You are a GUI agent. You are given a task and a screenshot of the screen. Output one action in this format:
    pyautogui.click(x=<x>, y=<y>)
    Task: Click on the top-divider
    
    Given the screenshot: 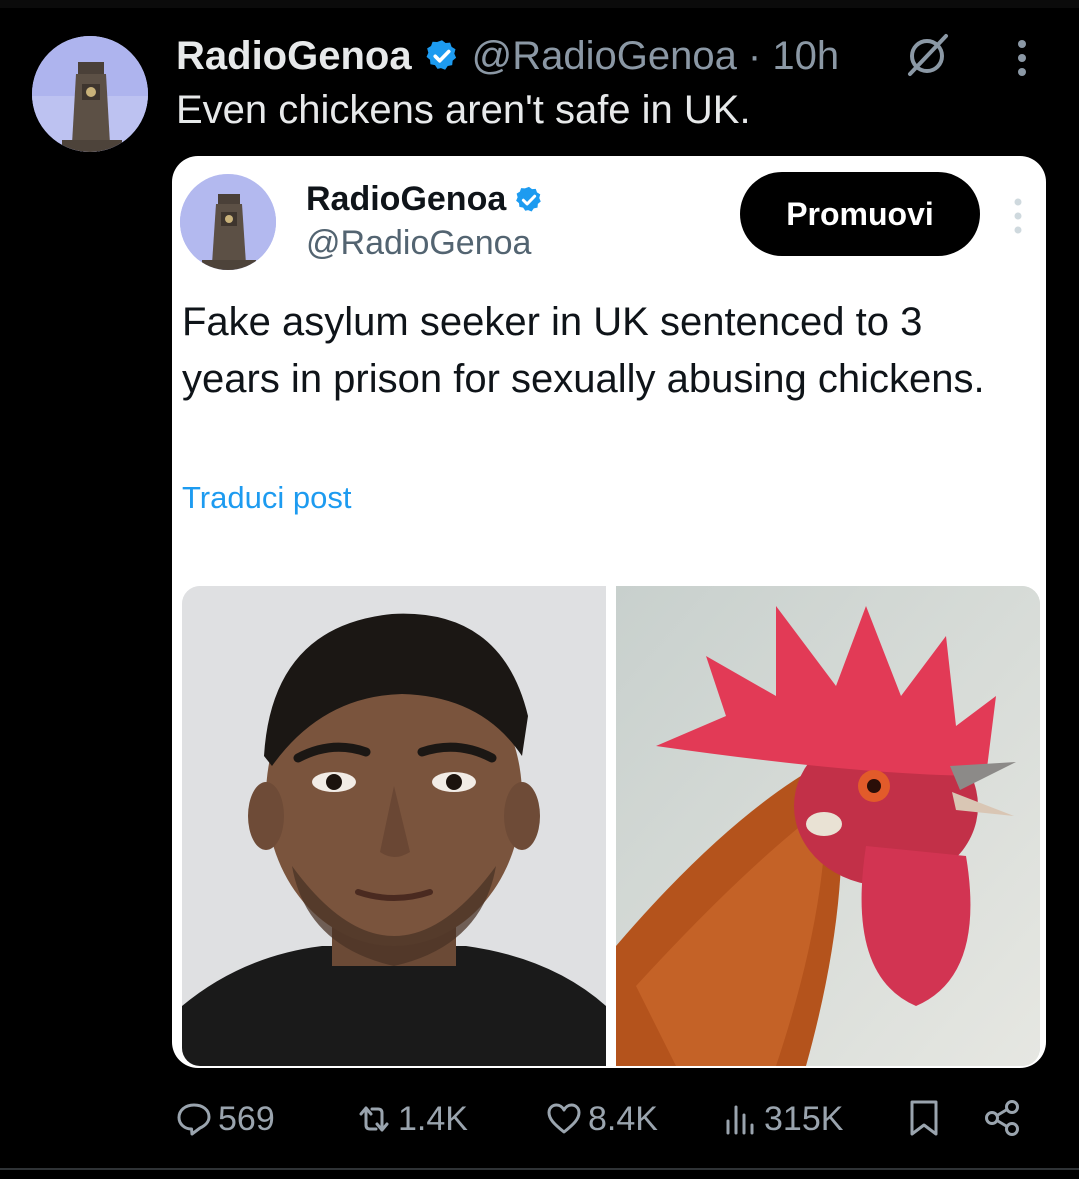 What is the action you would take?
    pyautogui.click(x=539, y=4)
    